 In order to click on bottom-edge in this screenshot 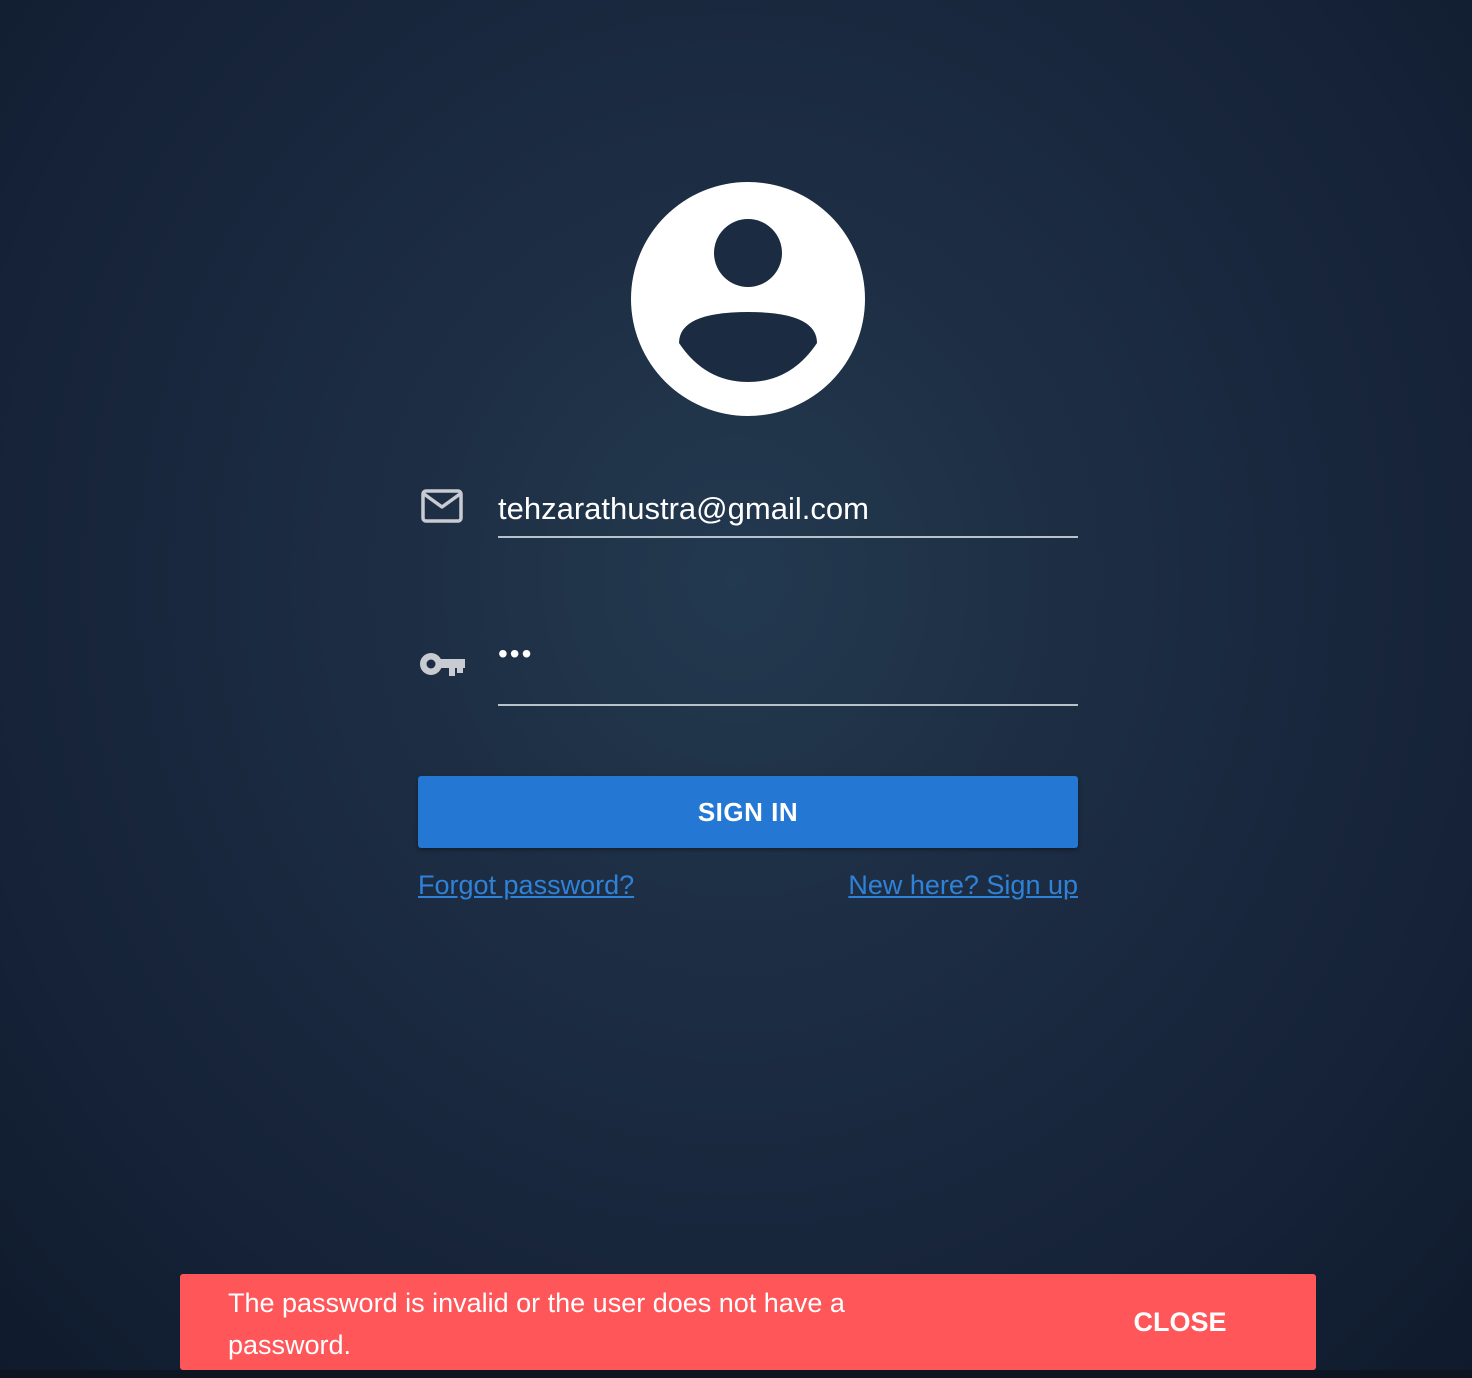, I will do `click(736, 1374)`.